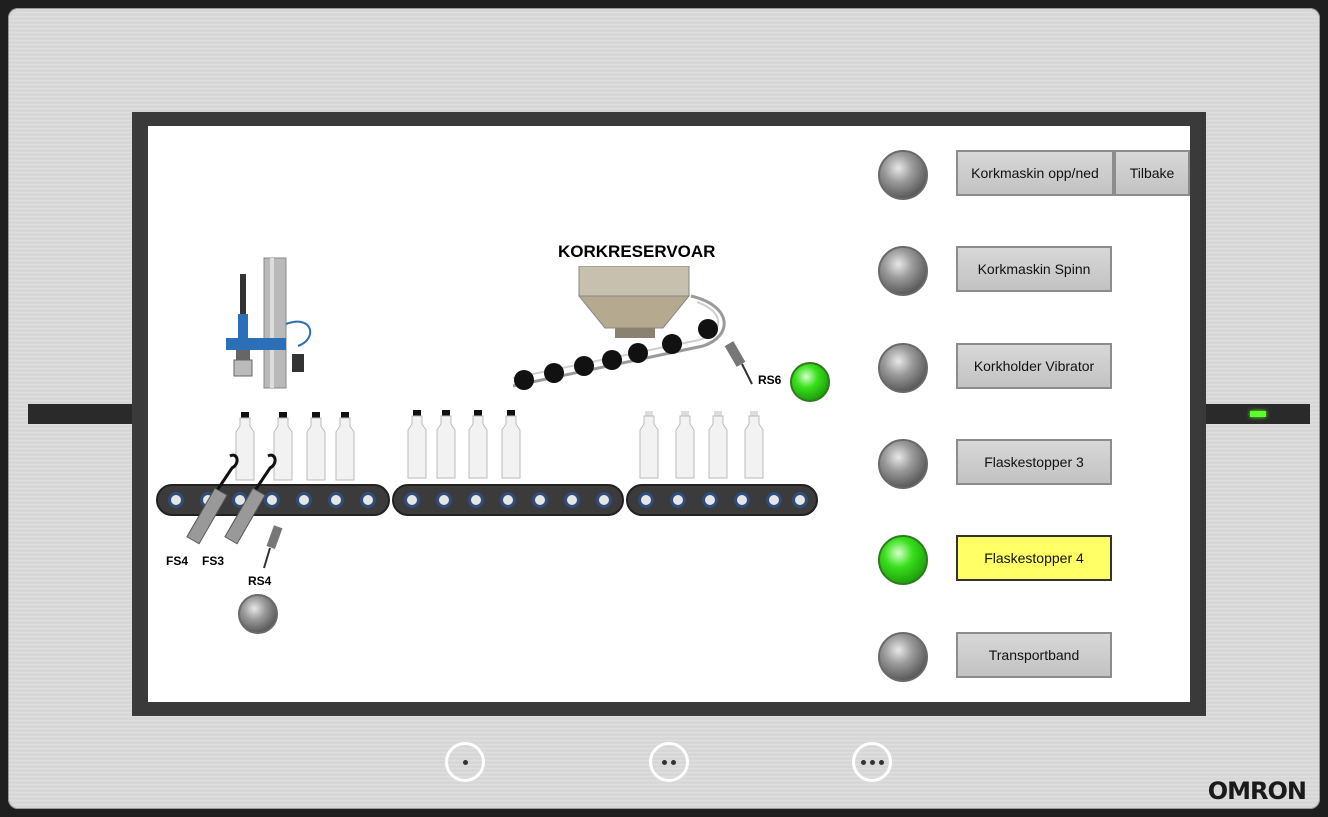 This screenshot has height=817, width=1328. I want to click on status-led, so click(1258, 414).